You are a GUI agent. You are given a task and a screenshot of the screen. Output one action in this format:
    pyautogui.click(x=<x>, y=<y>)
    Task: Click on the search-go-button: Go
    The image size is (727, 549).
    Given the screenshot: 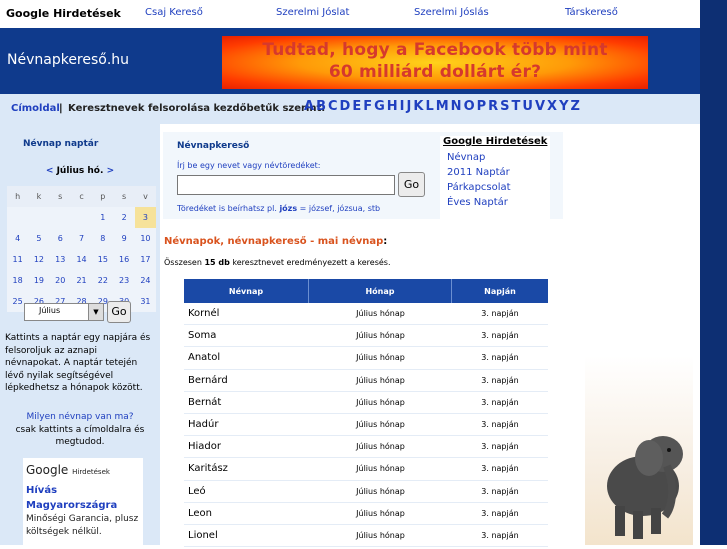 What is the action you would take?
    pyautogui.click(x=411, y=184)
    